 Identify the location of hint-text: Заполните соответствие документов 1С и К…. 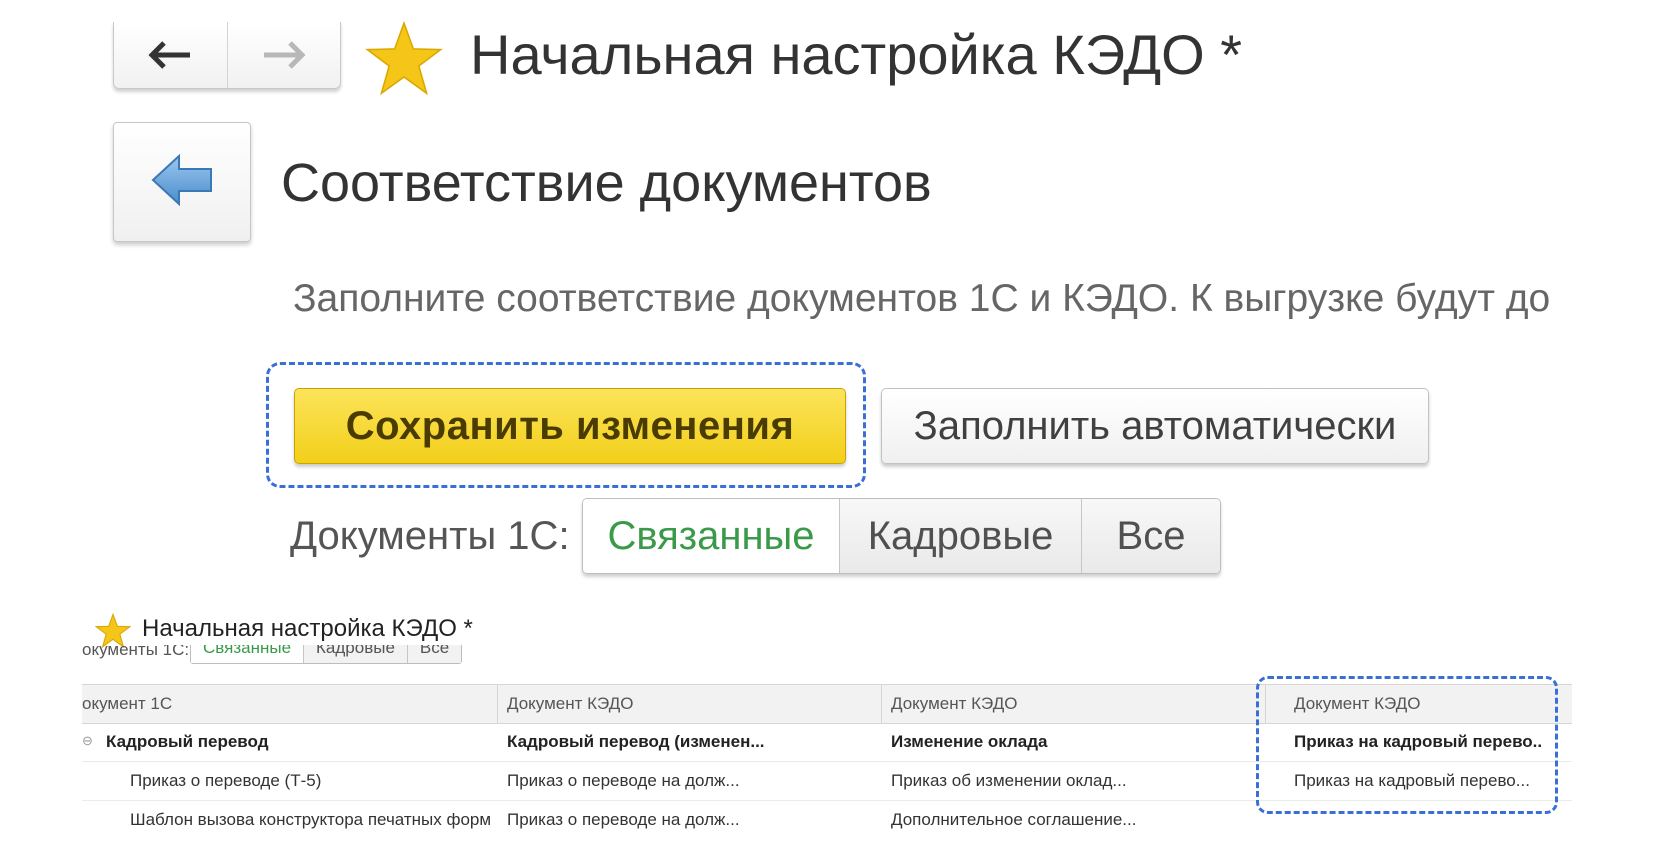
(922, 298).